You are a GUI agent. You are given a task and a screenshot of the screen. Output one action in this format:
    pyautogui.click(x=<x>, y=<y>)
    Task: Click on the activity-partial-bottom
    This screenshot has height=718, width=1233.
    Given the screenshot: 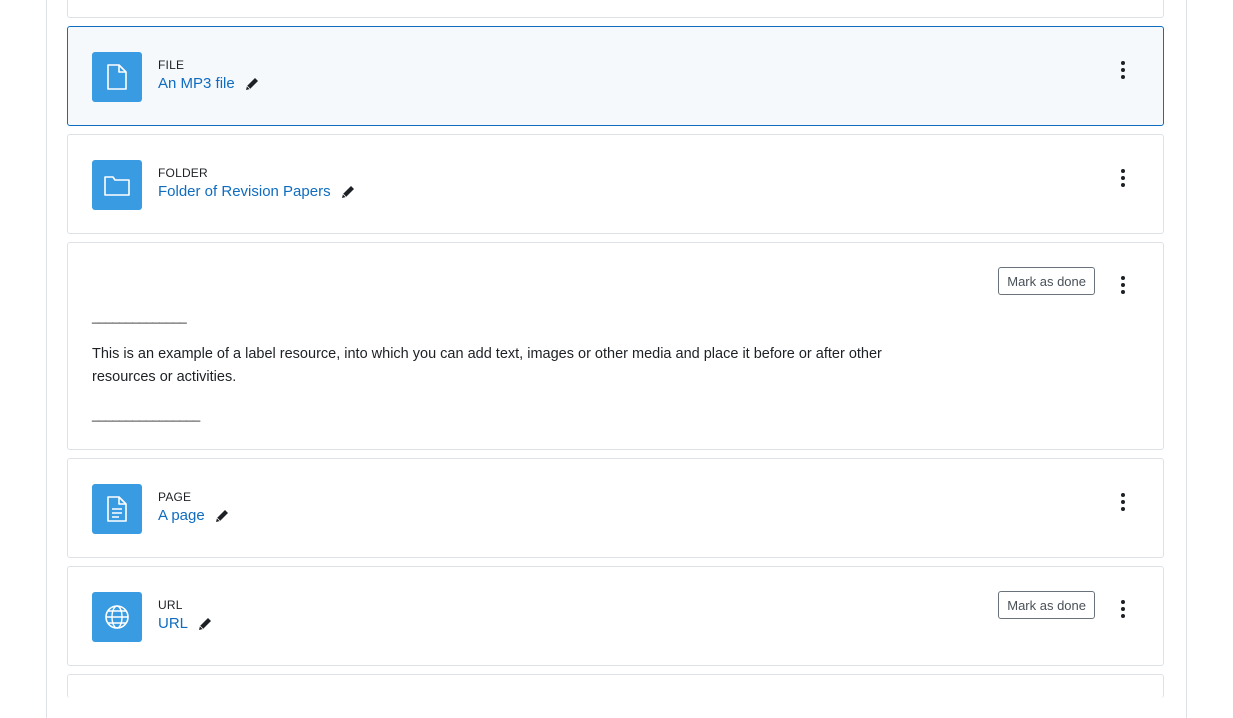 What is the action you would take?
    pyautogui.click(x=615, y=686)
    